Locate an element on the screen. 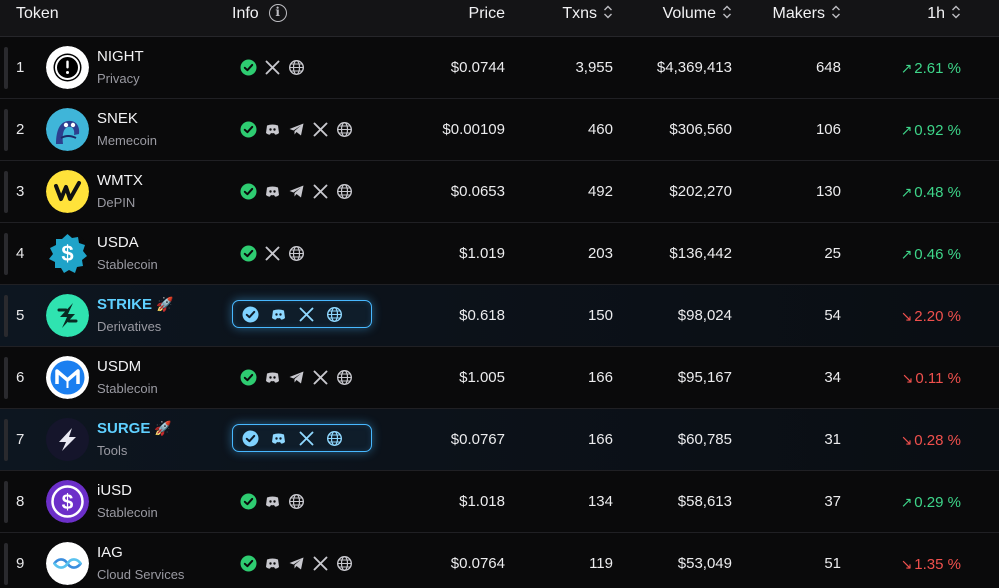 The image size is (999, 588). token-name: USDM is located at coordinates (119, 366).